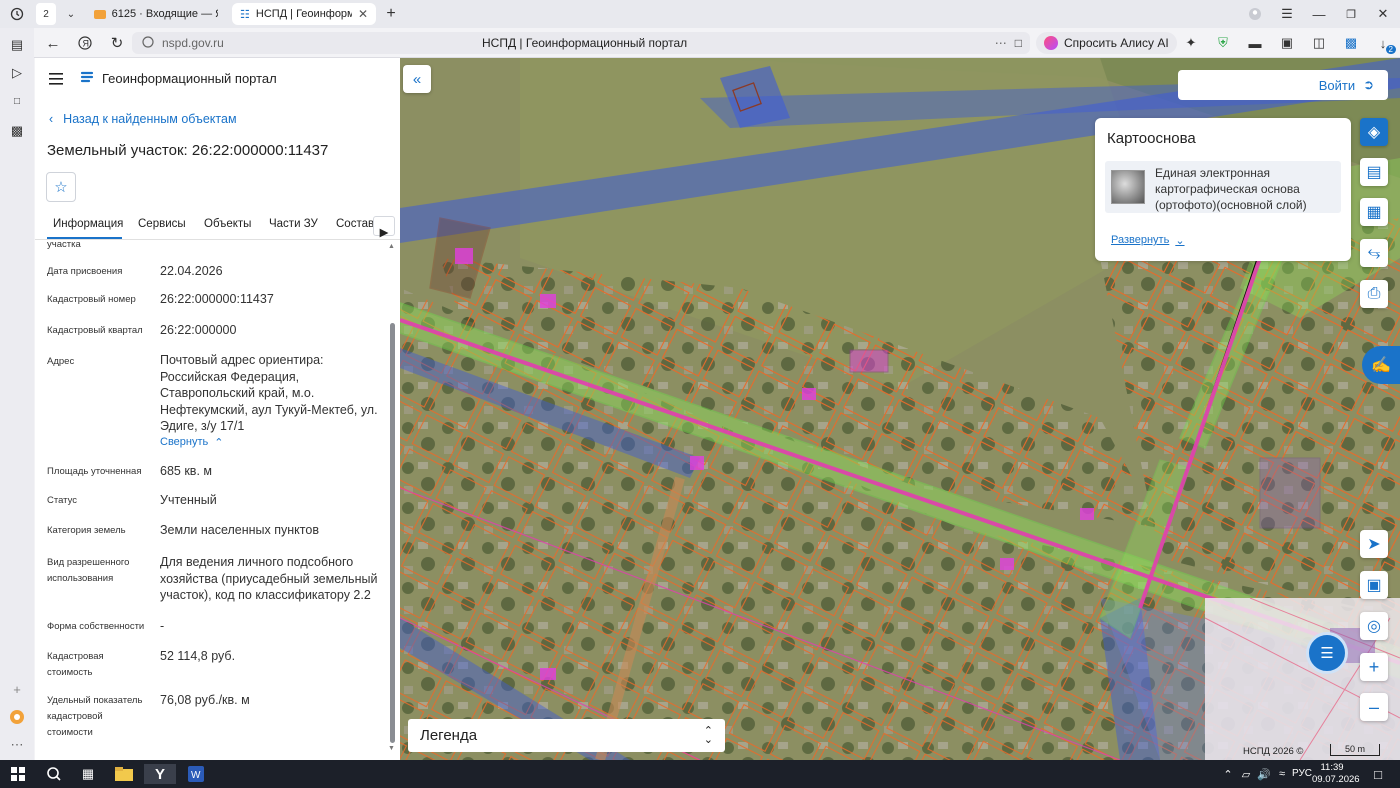 Image resolution: width=1400 pixels, height=788 pixels. What do you see at coordinates (61, 361) in the screenshot?
I see `field-label: Адрес` at bounding box center [61, 361].